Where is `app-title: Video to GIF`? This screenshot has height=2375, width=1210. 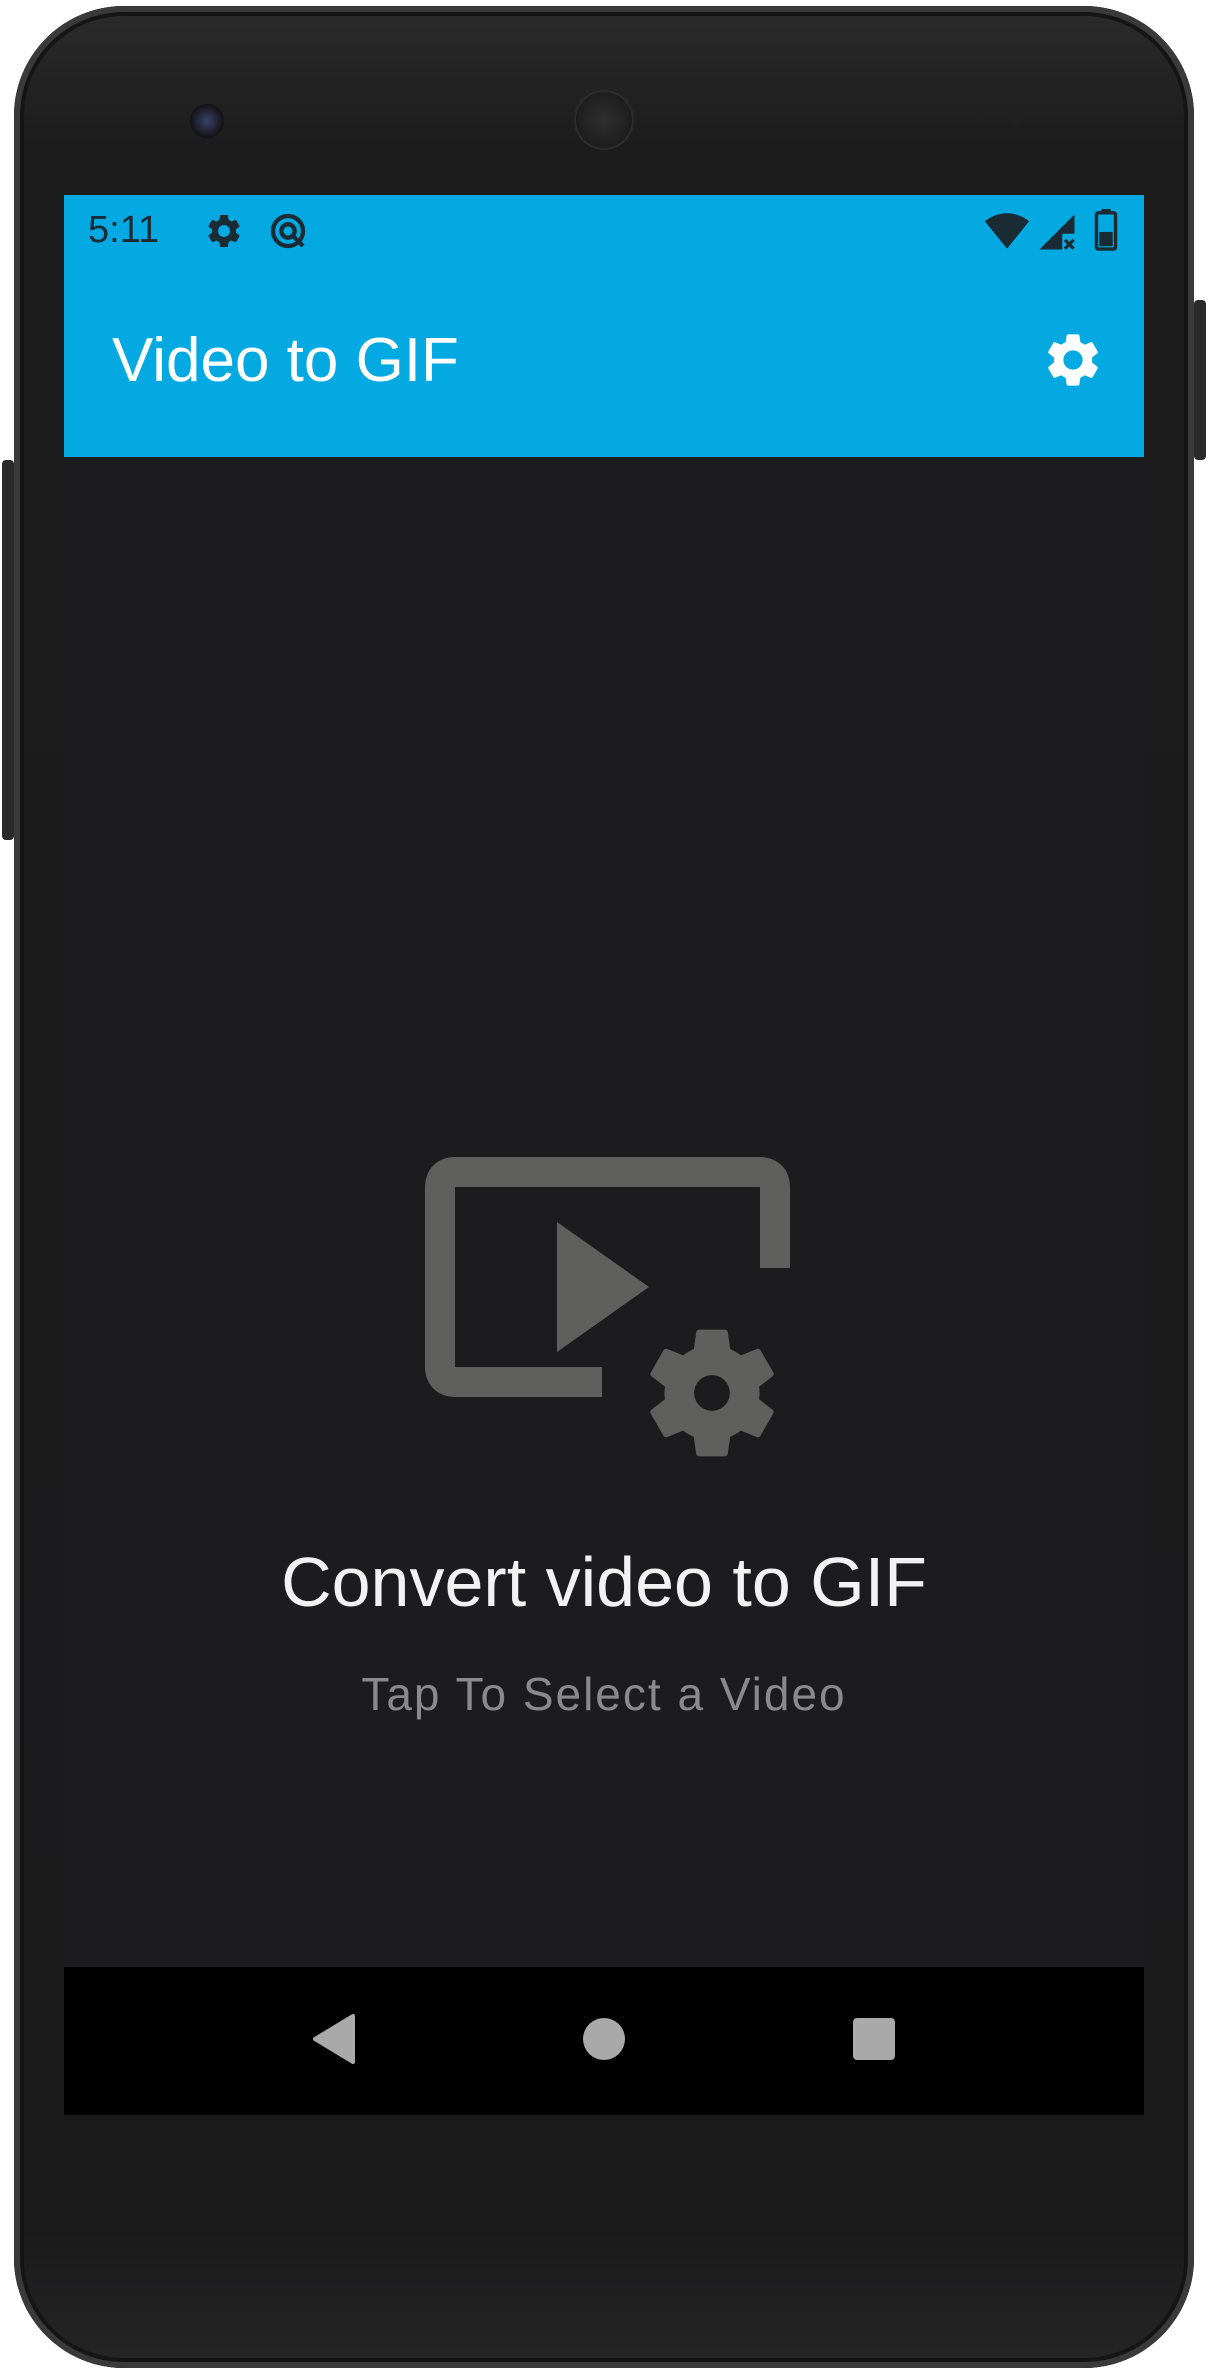
app-title: Video to GIF is located at coordinates (285, 360).